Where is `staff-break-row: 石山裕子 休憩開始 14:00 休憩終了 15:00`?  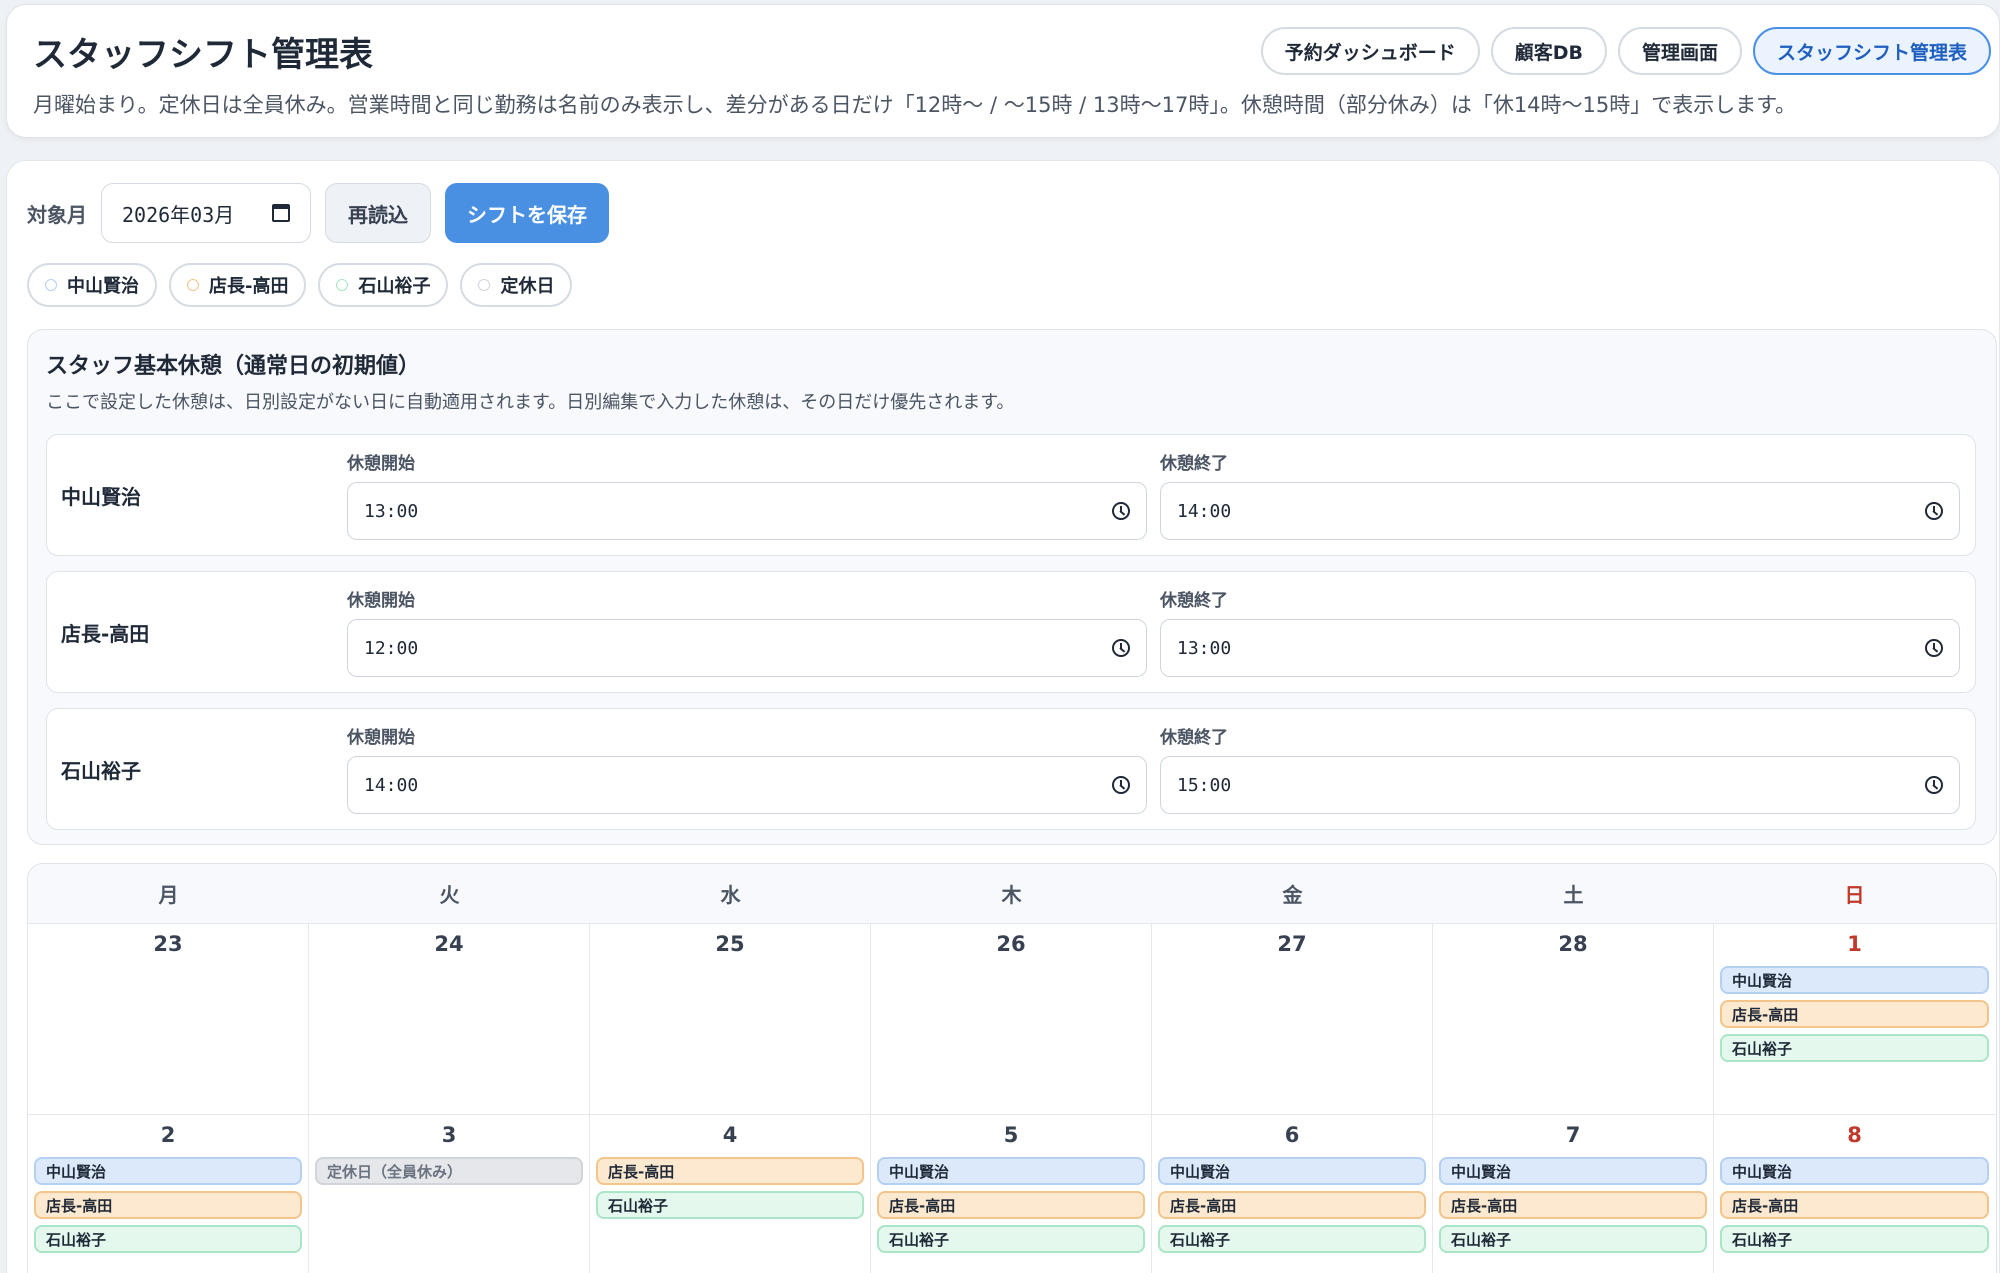
staff-break-row: 石山裕子 休憩開始 14:00 休憩終了 15:00 is located at coordinates (1011, 769).